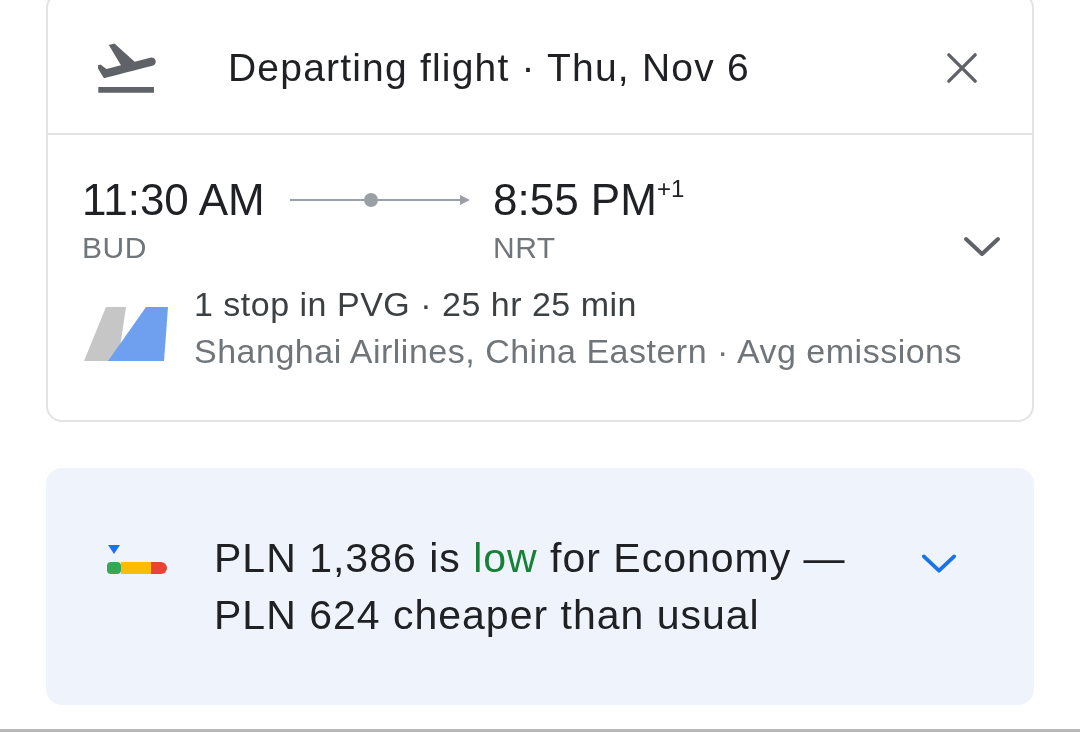  What do you see at coordinates (578, 351) in the screenshot?
I see `airlines-emissions: Shanghai Airlines, China Eastern · Avg emissions` at bounding box center [578, 351].